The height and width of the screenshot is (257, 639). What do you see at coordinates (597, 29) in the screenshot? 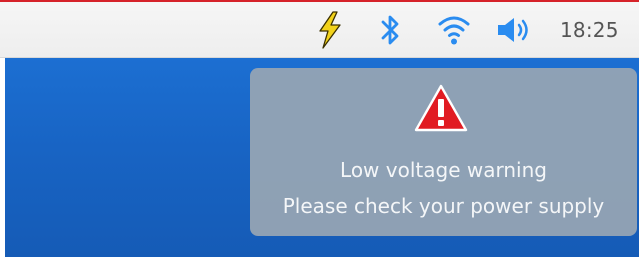
I see `status-clock: 18:25` at bounding box center [597, 29].